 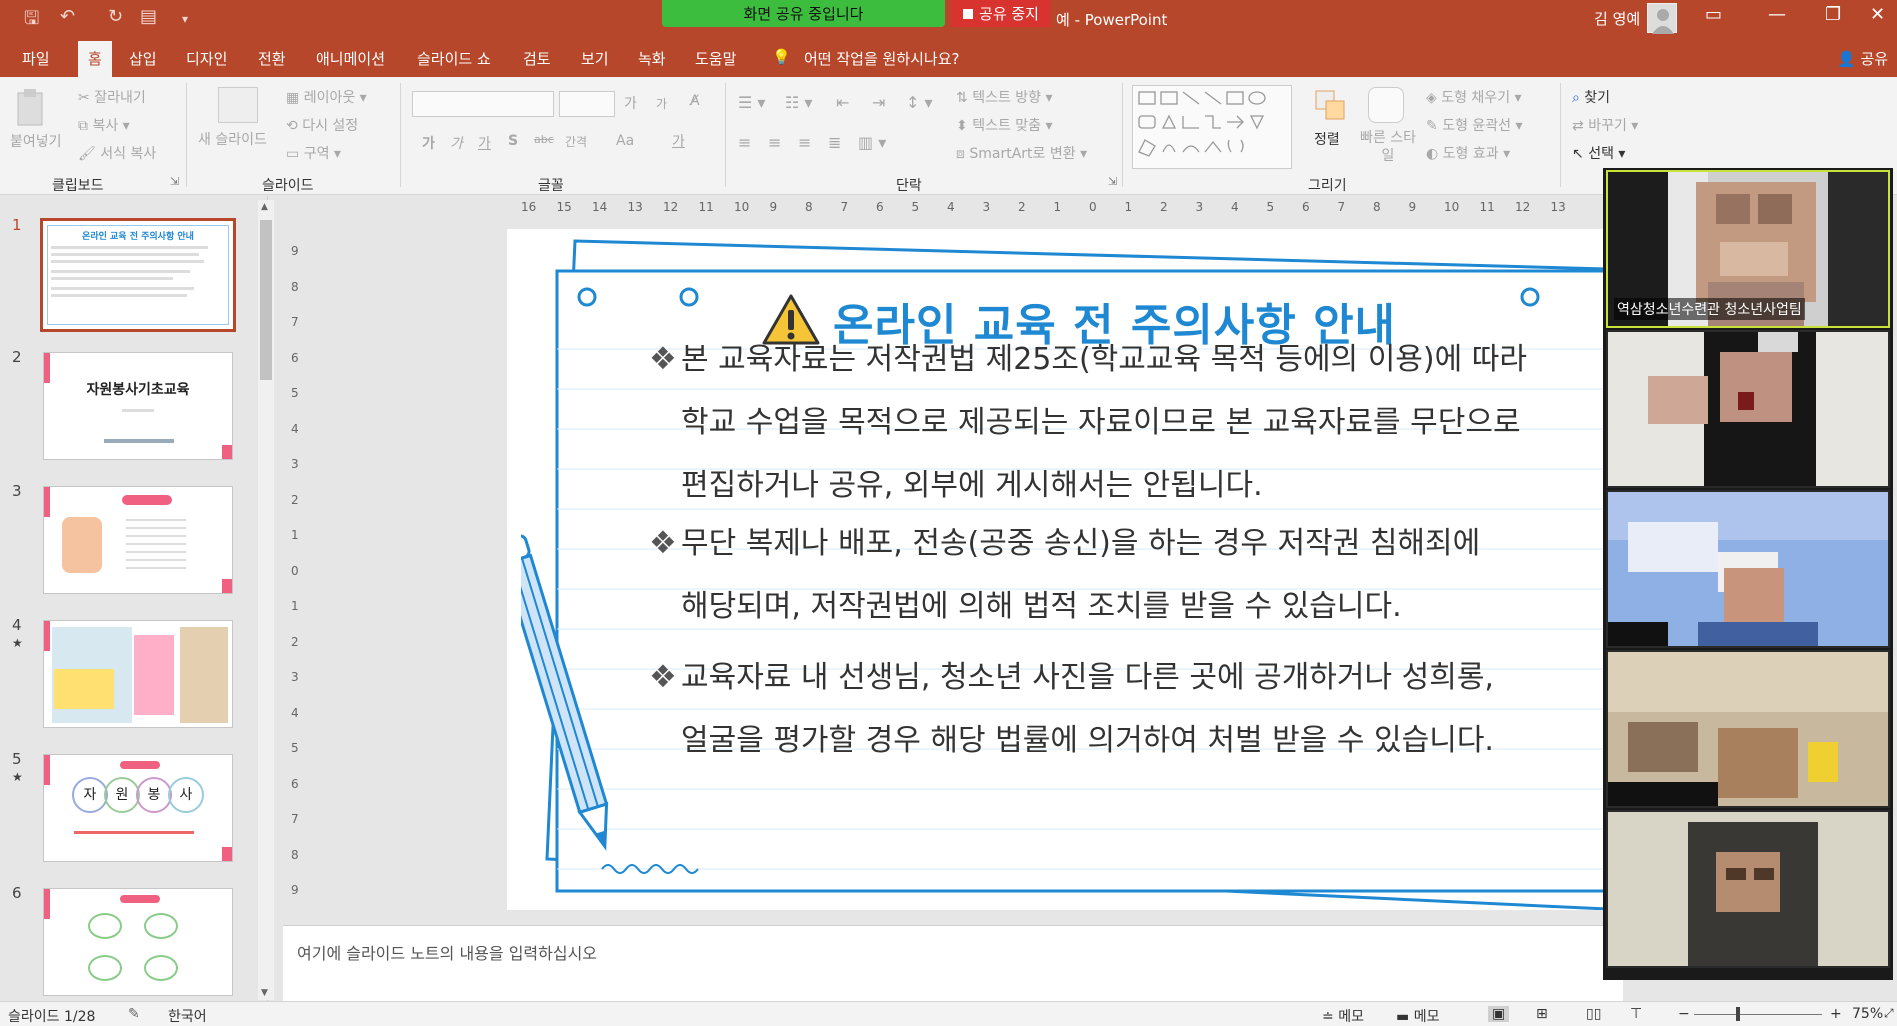 What do you see at coordinates (630, 103) in the screenshot?
I see `grow-font-button: 가` at bounding box center [630, 103].